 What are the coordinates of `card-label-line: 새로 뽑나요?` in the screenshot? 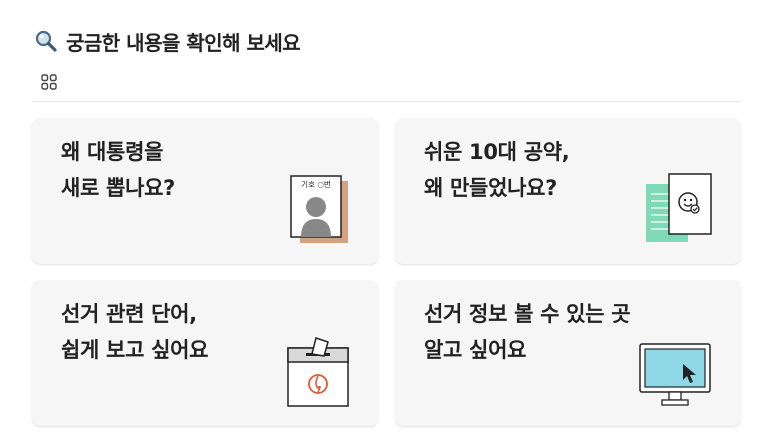 It's located at (118, 188).